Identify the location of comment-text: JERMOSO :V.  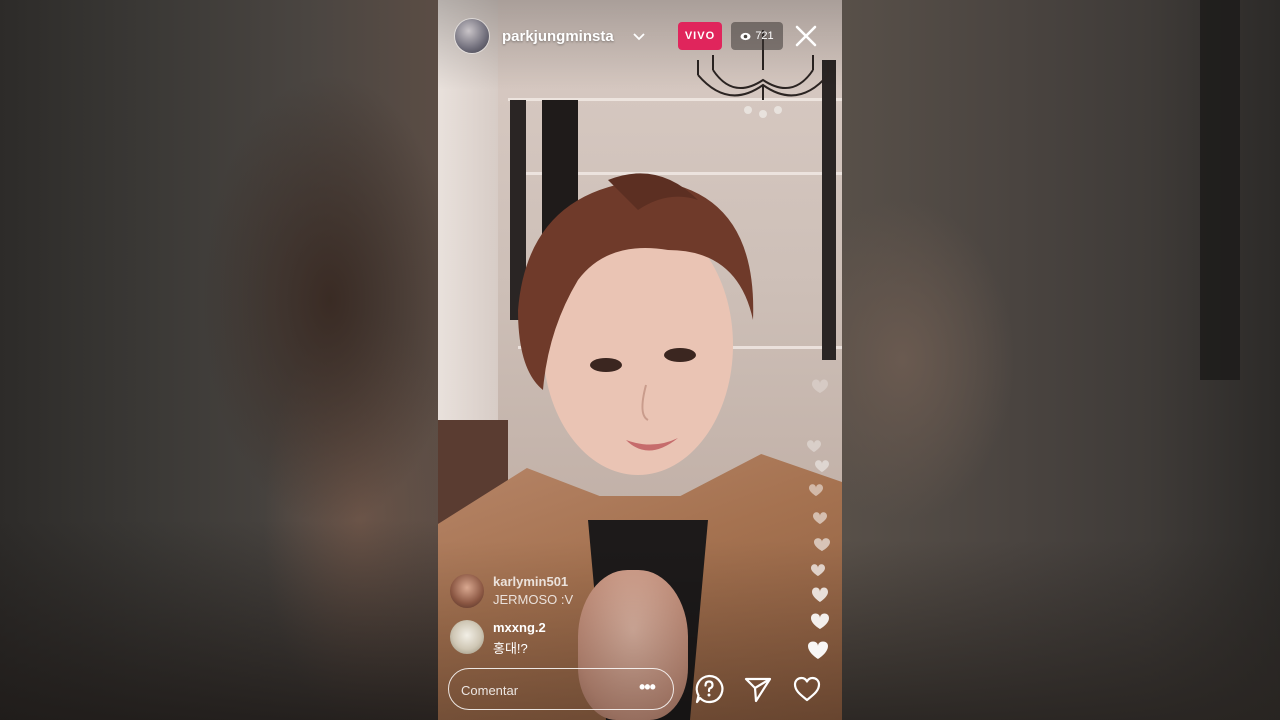
(533, 599).